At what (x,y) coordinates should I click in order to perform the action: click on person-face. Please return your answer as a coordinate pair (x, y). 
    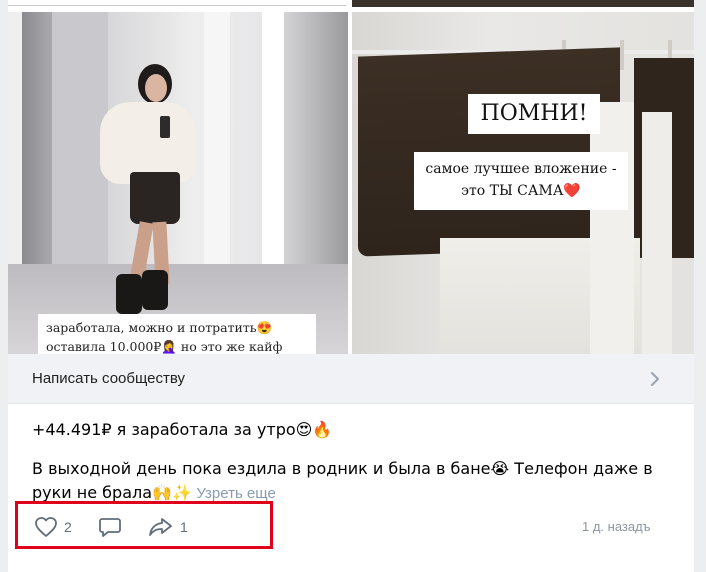
    Looking at the image, I should click on (156, 88).